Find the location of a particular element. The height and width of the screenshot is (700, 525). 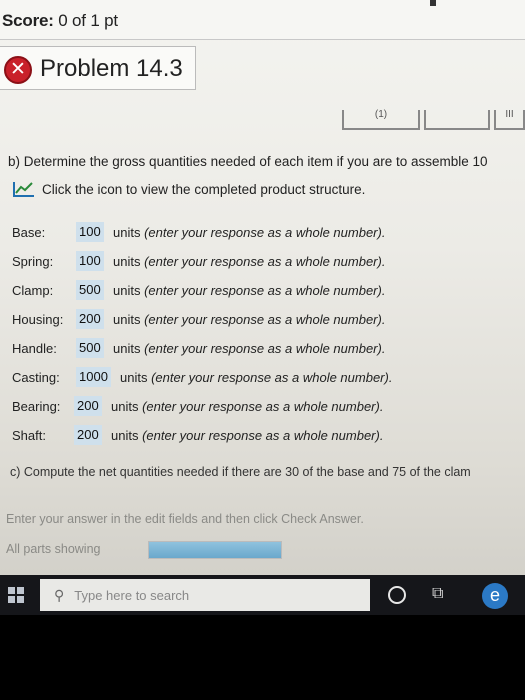

problem-header: ✕ Problem 14.3 is located at coordinates (98, 68).